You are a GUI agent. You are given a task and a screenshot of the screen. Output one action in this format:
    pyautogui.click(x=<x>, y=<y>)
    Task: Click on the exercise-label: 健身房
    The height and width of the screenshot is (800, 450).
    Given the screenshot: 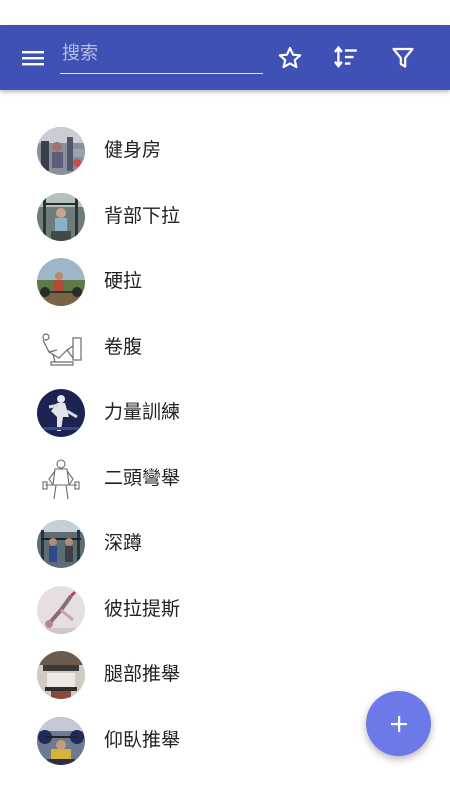 What is the action you would take?
    pyautogui.click(x=133, y=150)
    